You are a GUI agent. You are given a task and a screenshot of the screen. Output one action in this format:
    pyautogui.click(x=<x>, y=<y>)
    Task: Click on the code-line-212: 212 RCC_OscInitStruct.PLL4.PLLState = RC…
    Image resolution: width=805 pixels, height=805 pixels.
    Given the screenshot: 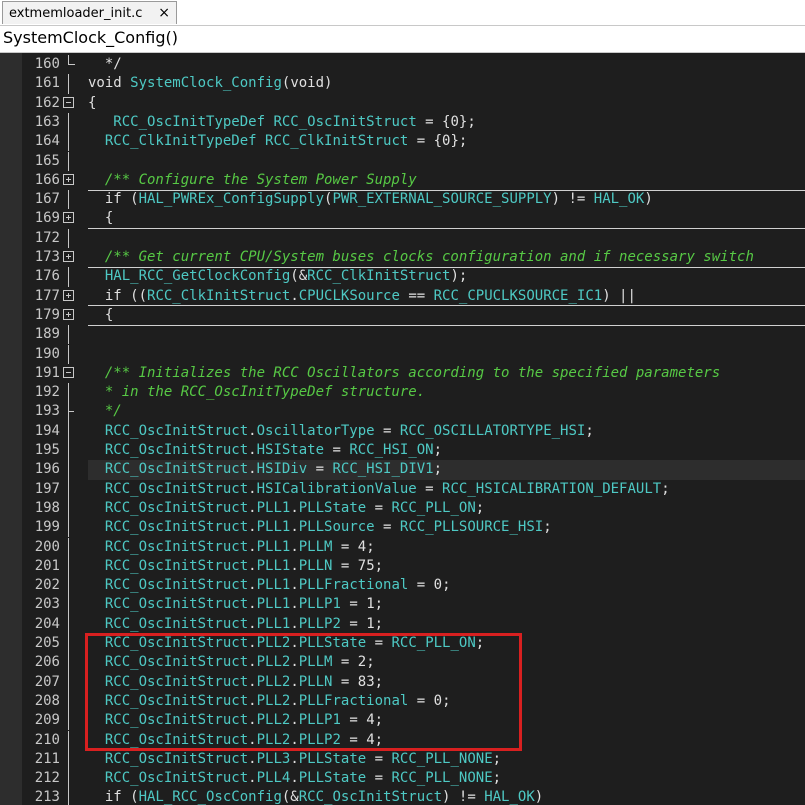 What is the action you would take?
    pyautogui.click(x=402, y=779)
    